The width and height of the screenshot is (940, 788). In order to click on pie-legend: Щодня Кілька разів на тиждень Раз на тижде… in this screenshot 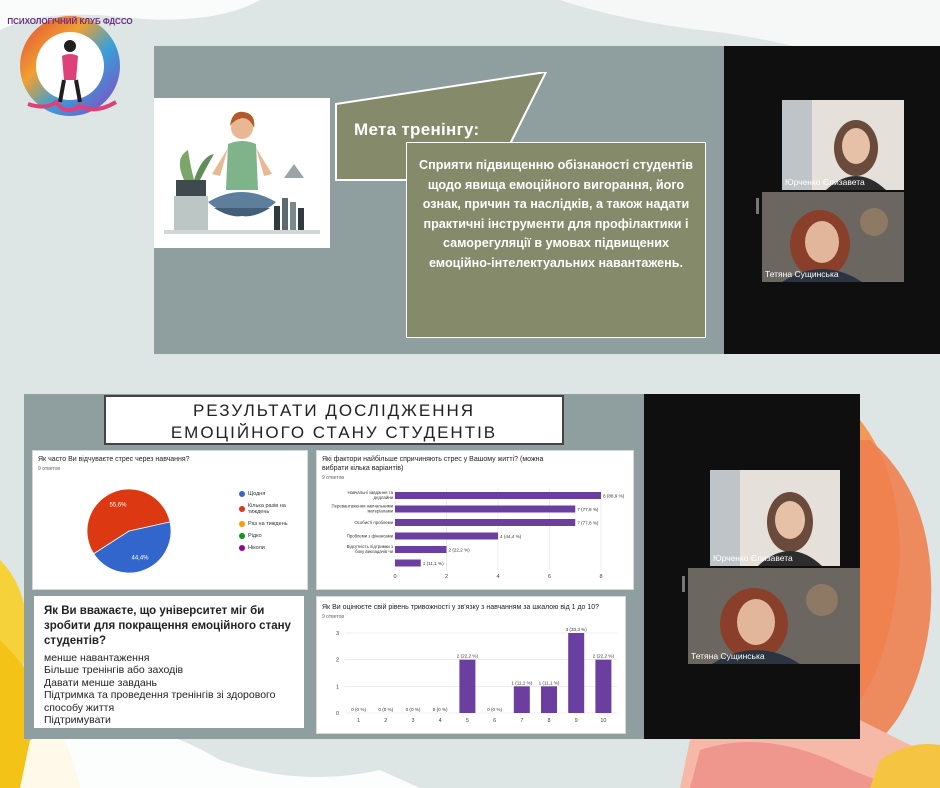, I will do `click(273, 524)`.